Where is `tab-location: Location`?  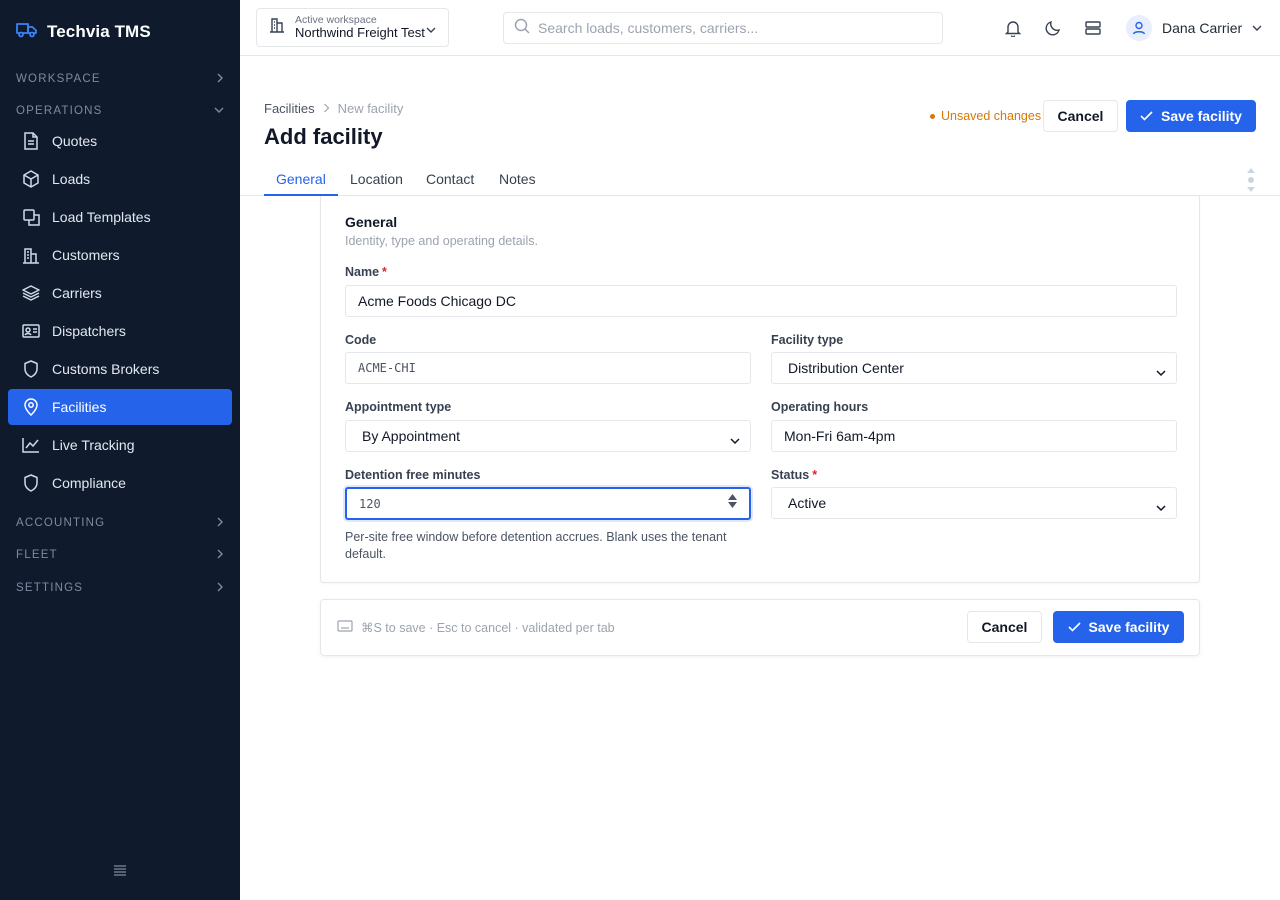 tab-location: Location is located at coordinates (376, 183).